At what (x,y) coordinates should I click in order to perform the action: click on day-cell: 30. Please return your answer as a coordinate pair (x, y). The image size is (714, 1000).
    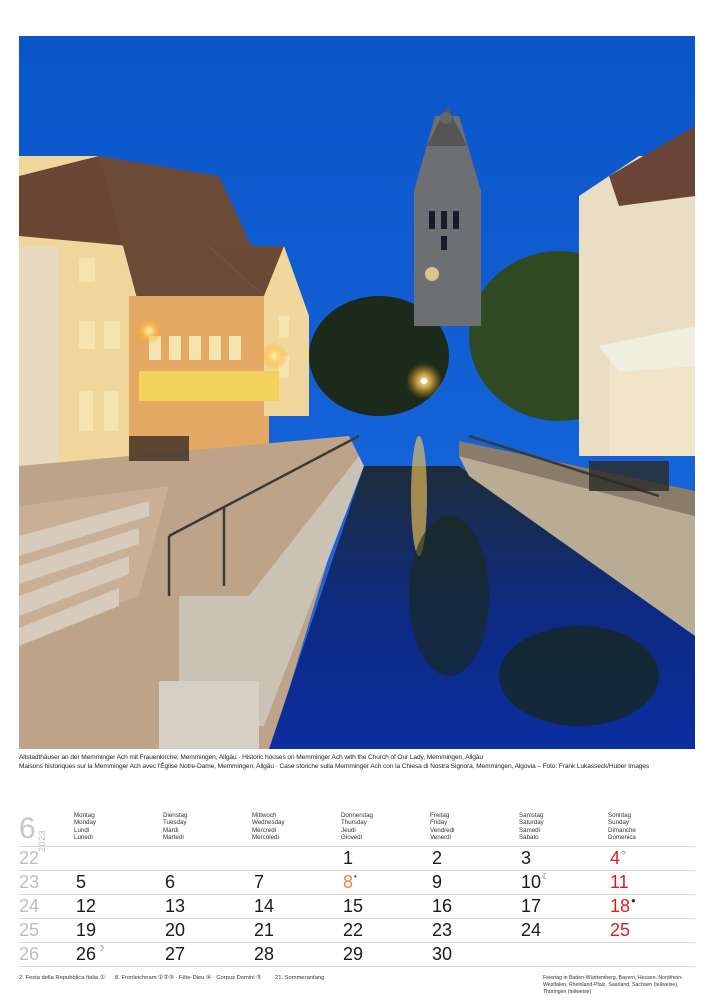
    Looking at the image, I should click on (442, 954).